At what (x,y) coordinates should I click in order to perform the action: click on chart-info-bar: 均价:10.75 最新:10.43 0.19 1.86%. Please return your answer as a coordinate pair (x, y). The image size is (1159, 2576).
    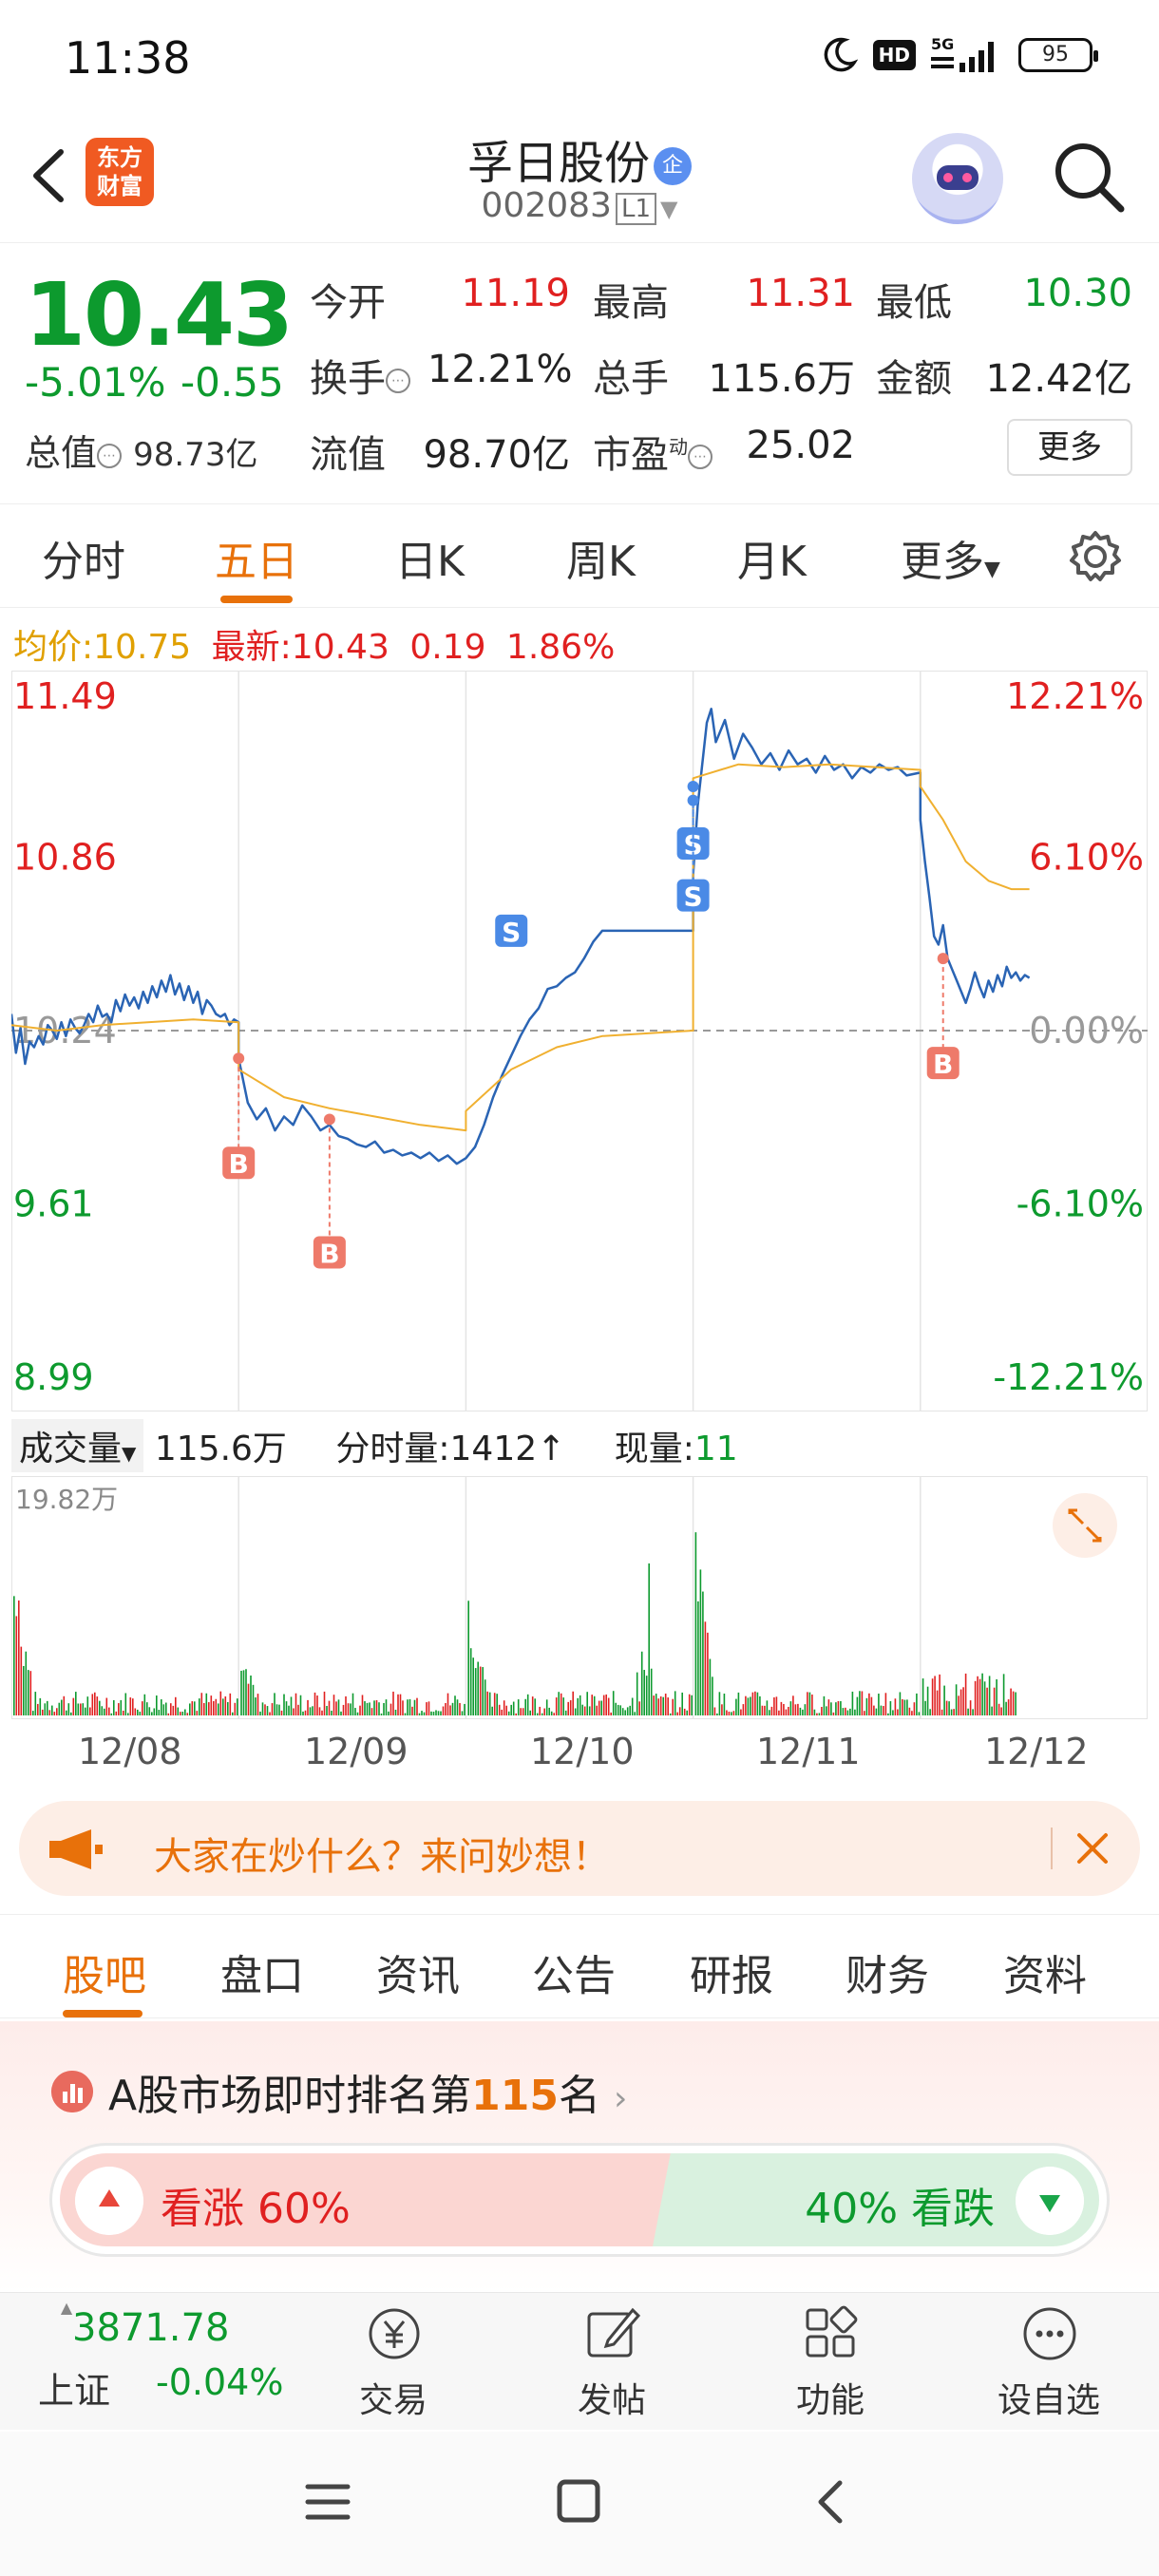
    Looking at the image, I should click on (314, 644).